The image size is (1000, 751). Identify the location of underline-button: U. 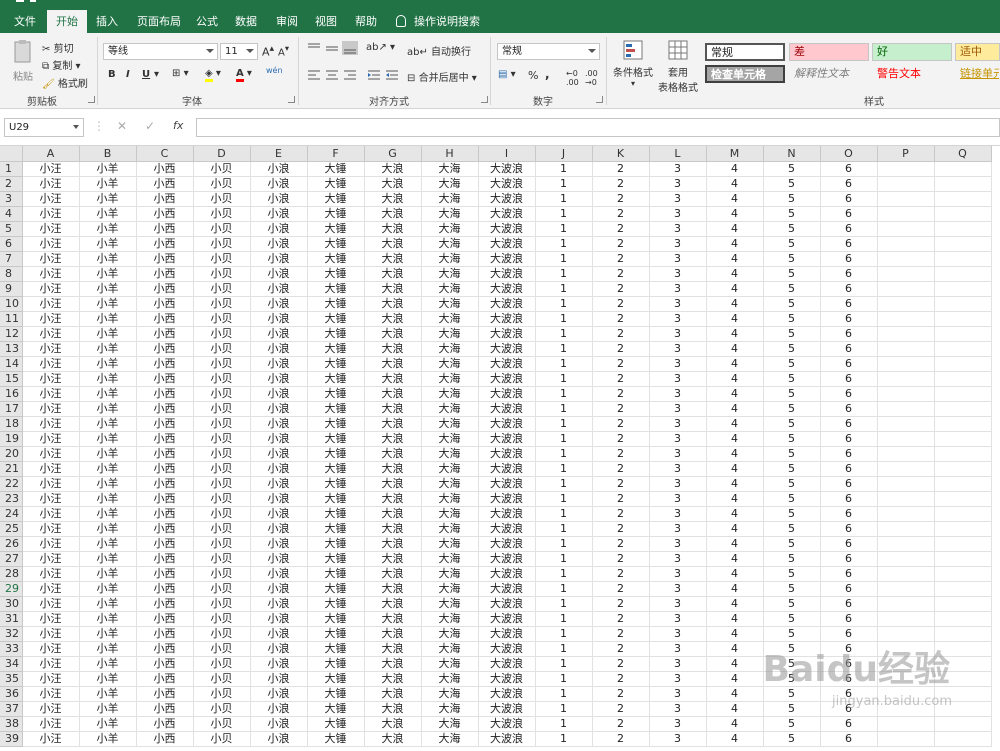
(146, 74).